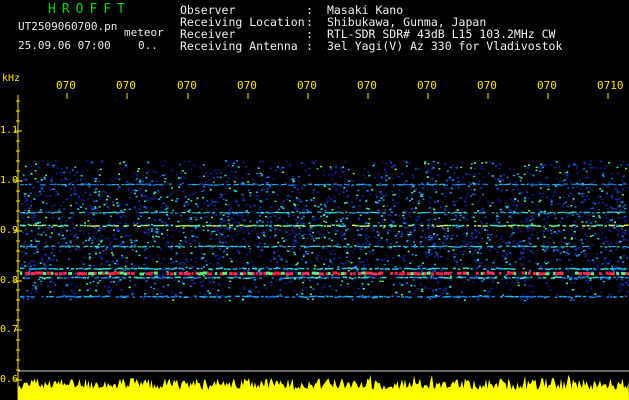  I want to click on y-tick-label: 0.6, so click(9, 379).